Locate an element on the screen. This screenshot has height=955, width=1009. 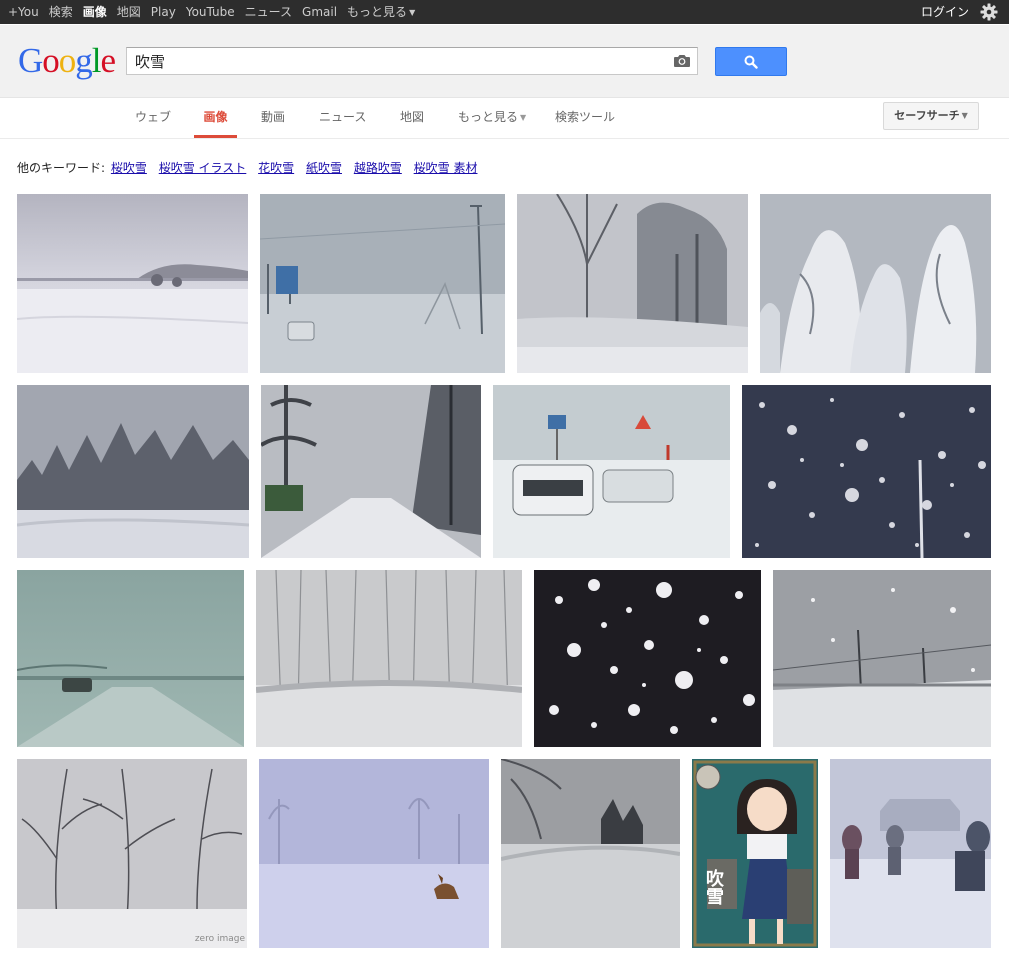
tab-search-tools: 検索ツール is located at coordinates (585, 118).